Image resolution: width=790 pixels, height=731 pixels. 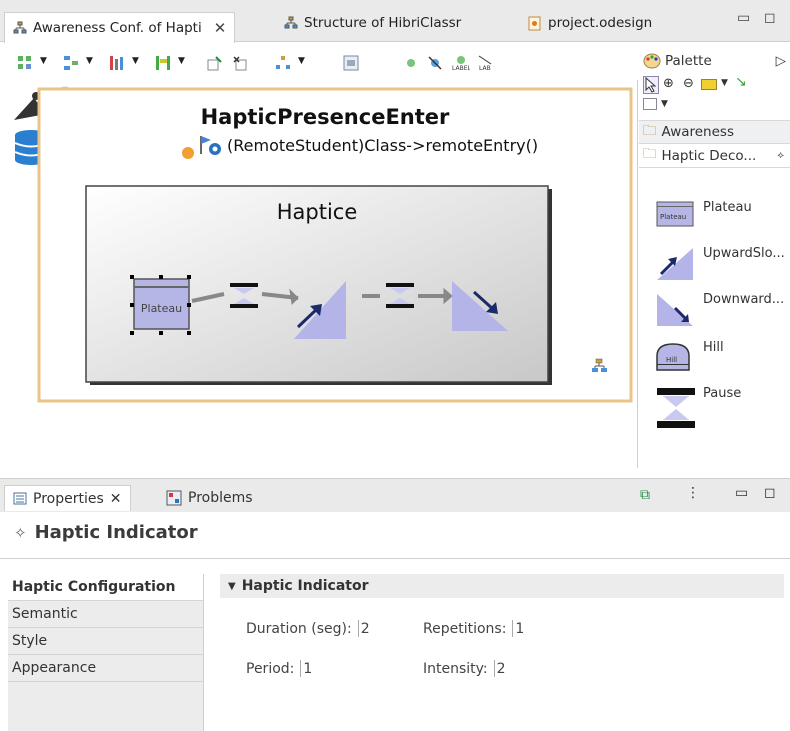 I want to click on period-input: 1, so click(x=306, y=668).